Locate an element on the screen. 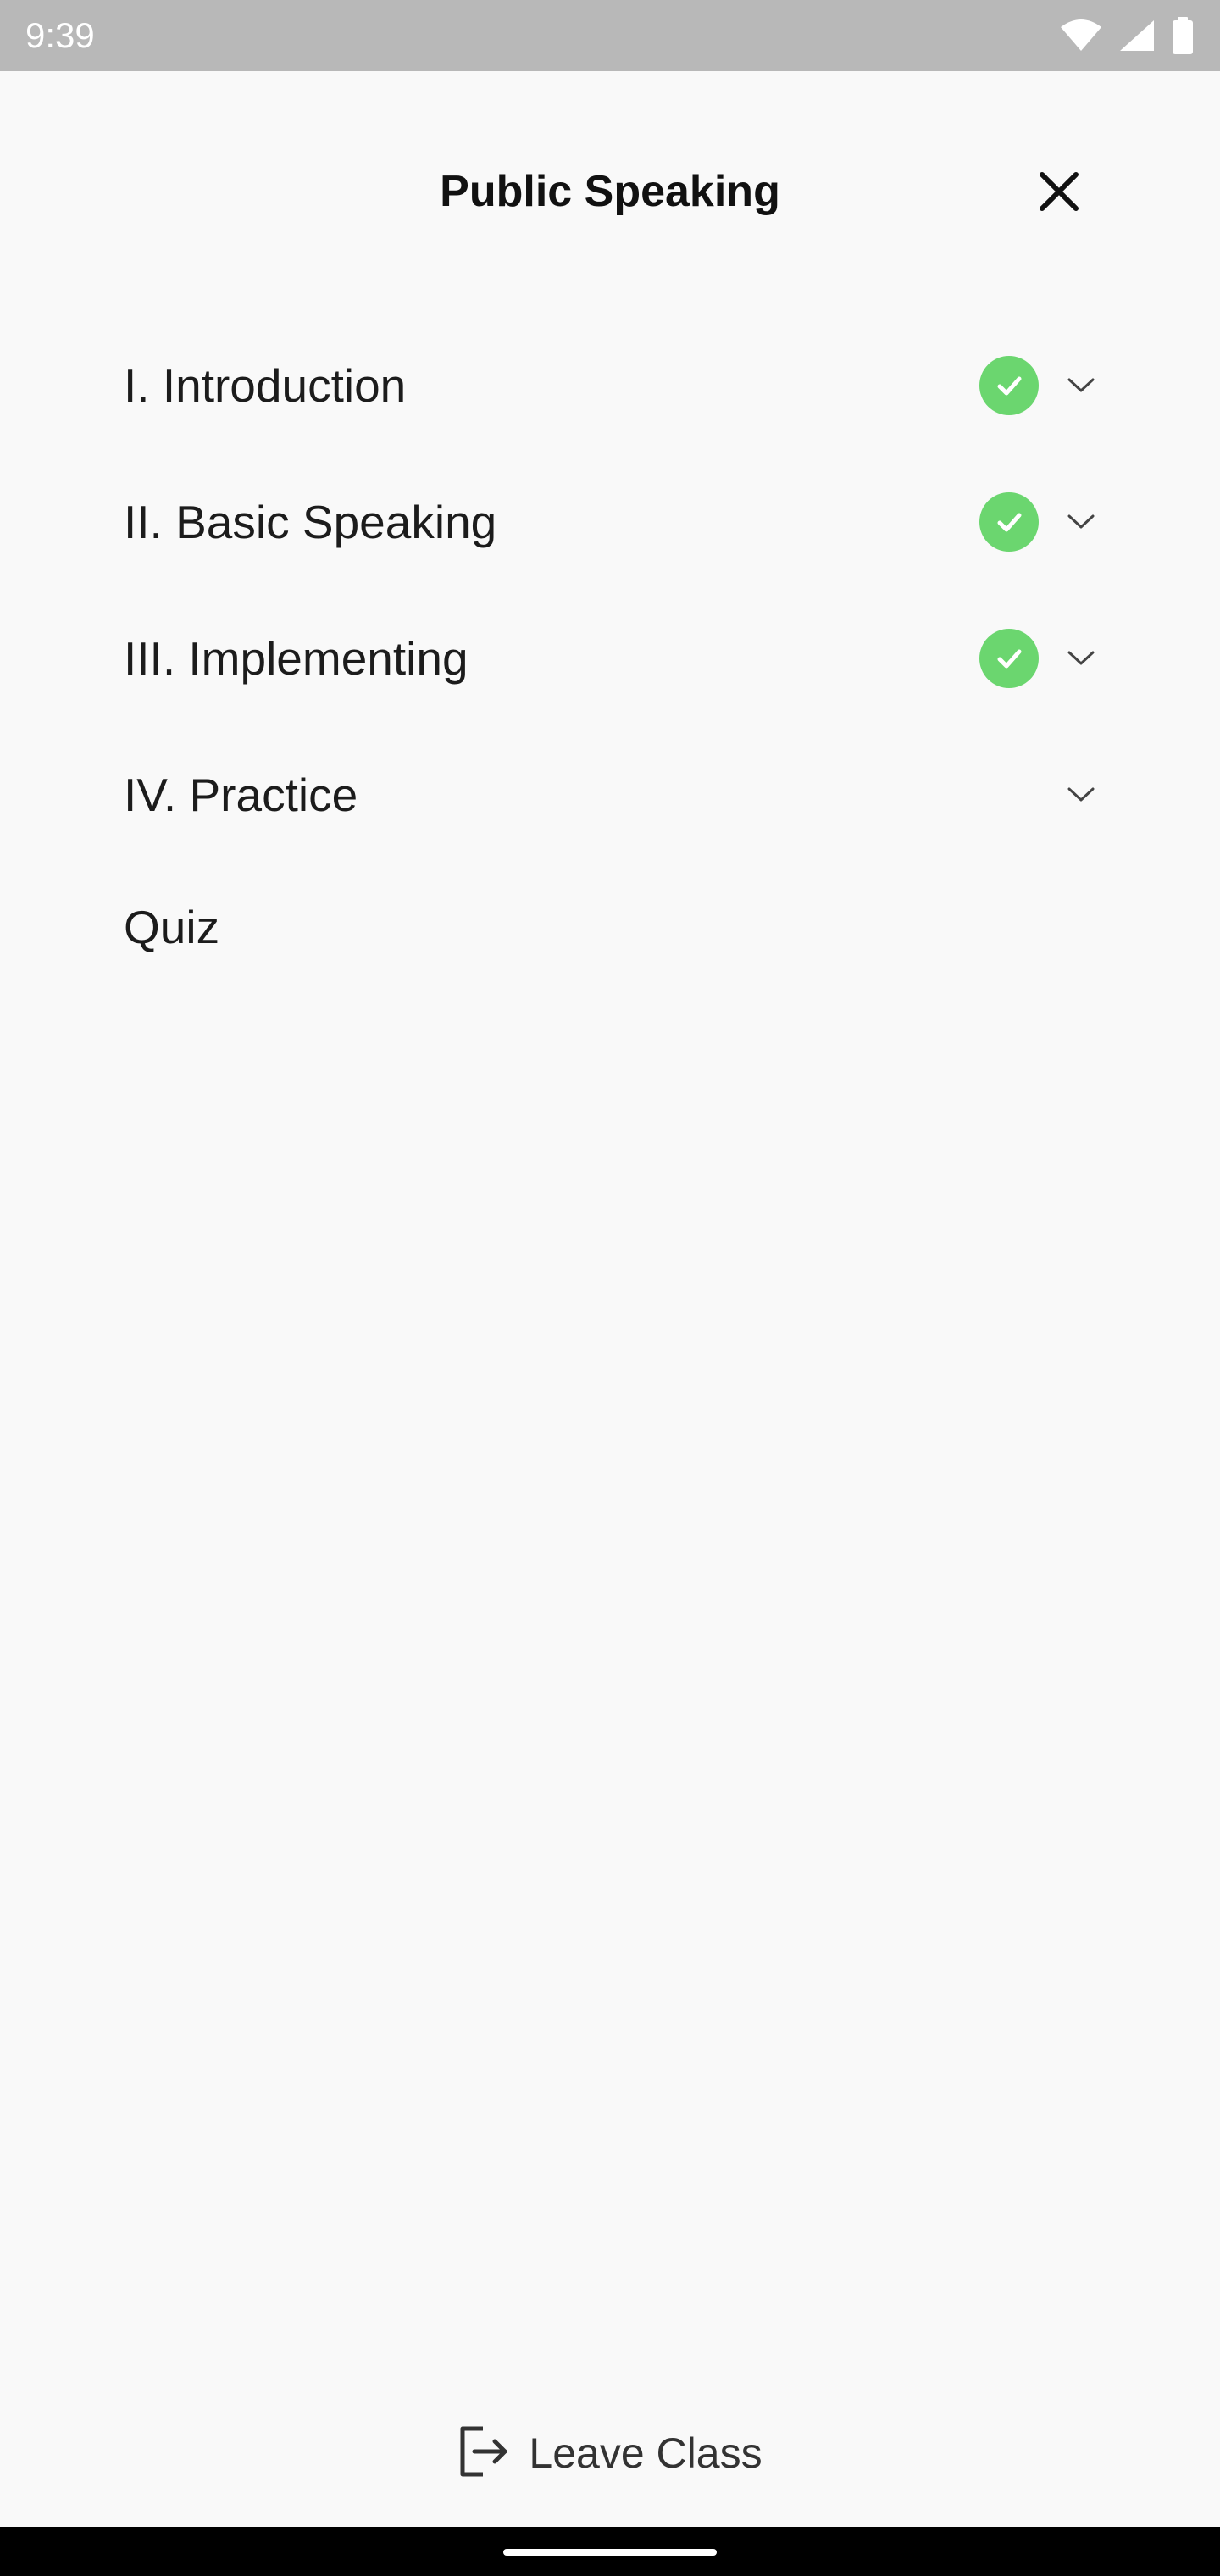 This screenshot has height=2576, width=1220. wifi-icon is located at coordinates (1081, 36).